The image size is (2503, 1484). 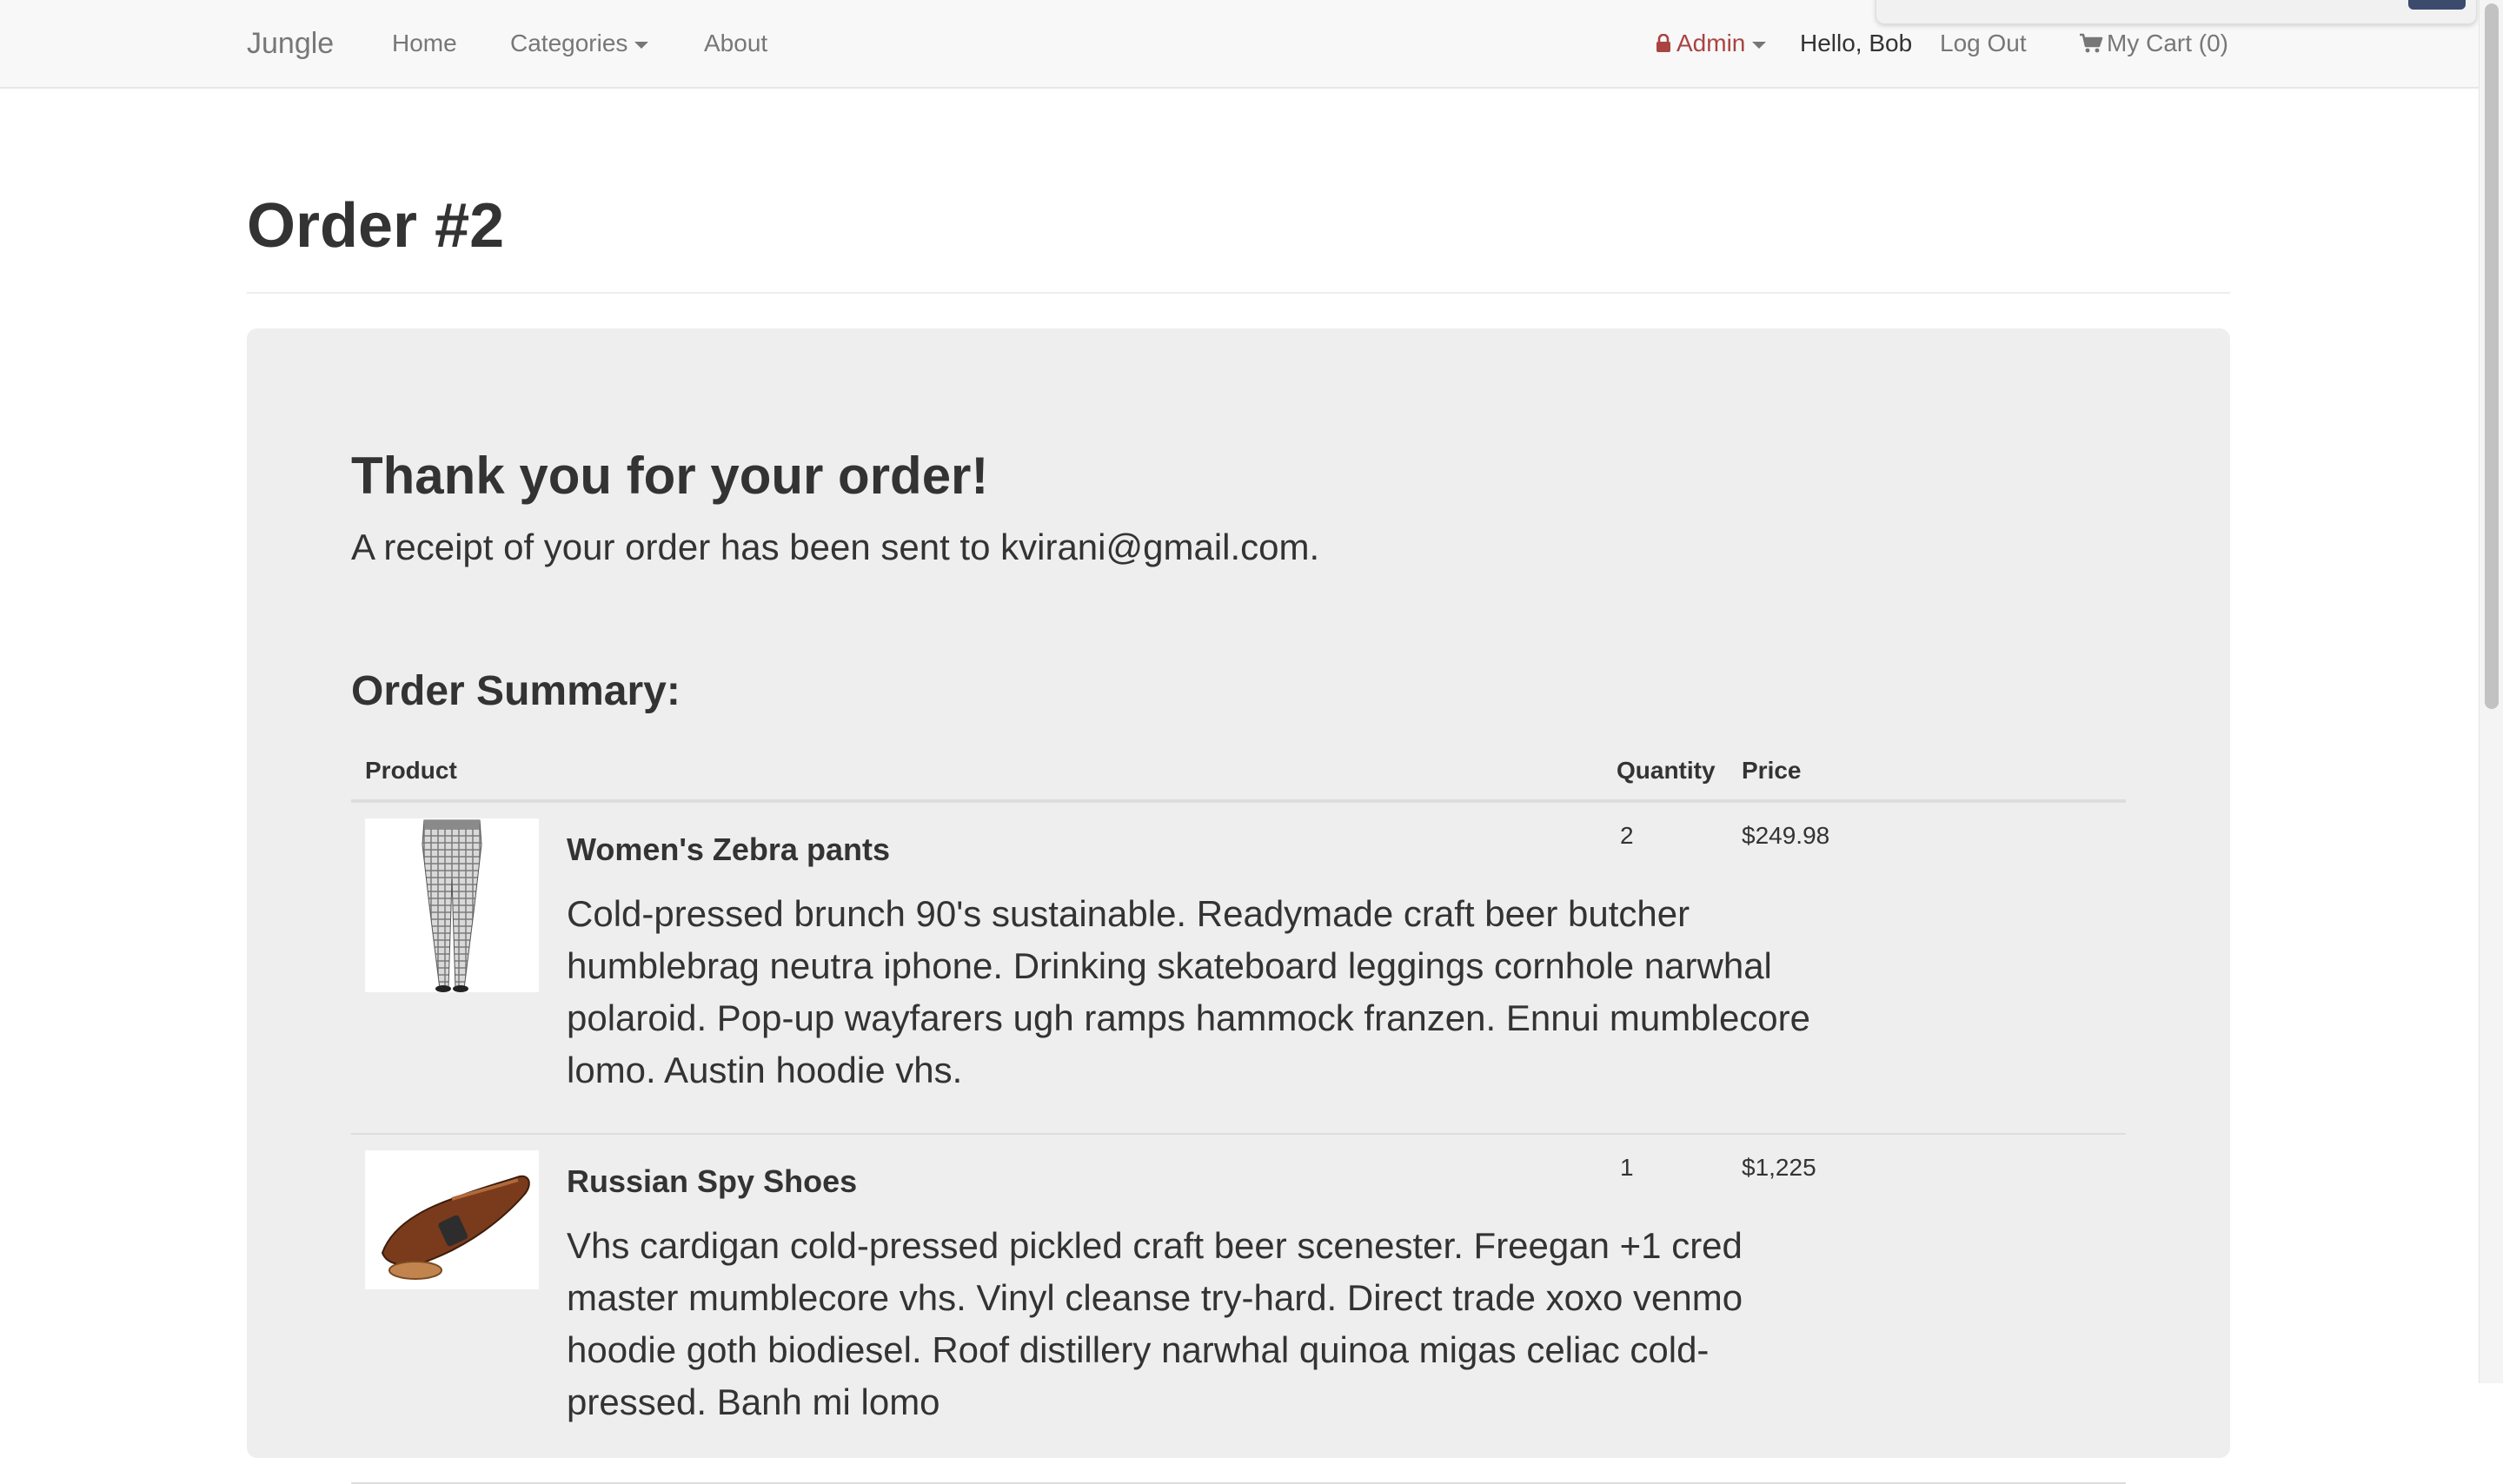 What do you see at coordinates (1238, 293) in the screenshot?
I see `title-divider` at bounding box center [1238, 293].